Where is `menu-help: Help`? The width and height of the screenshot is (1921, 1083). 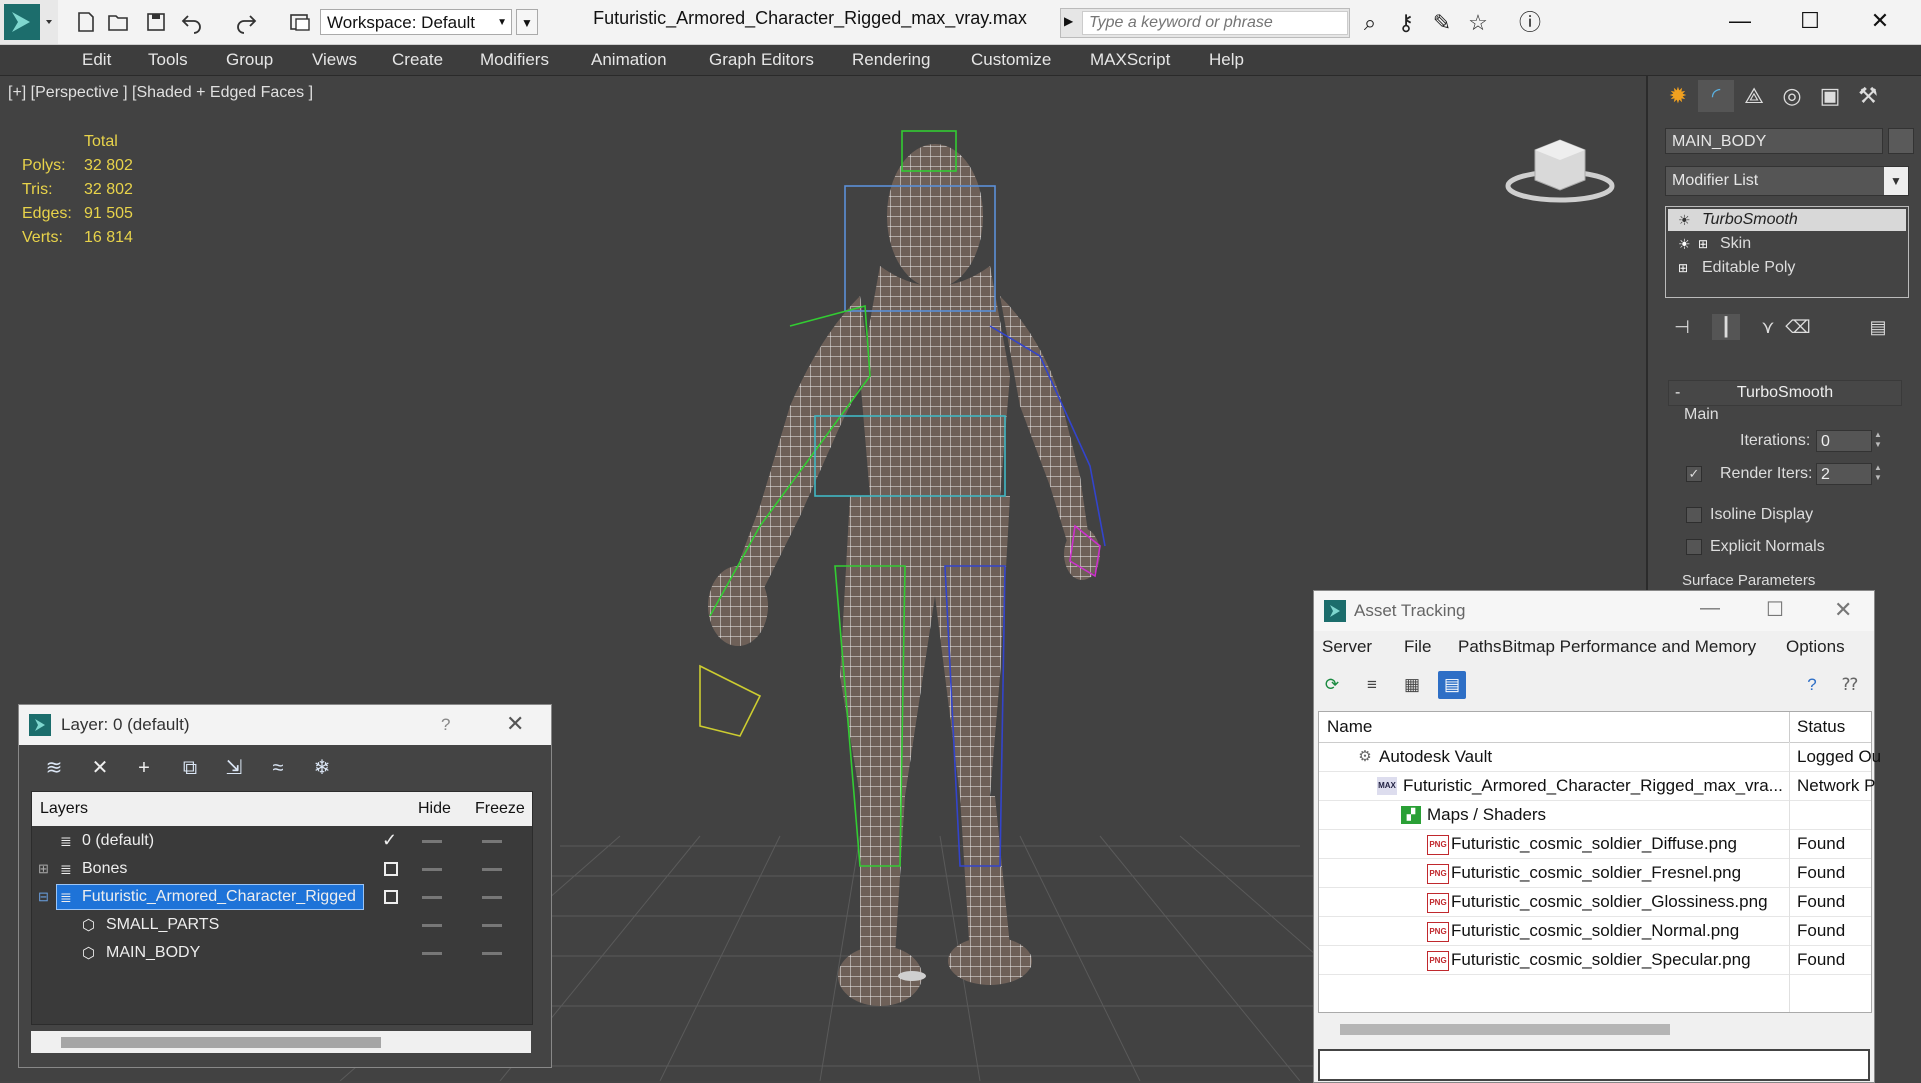
menu-help: Help is located at coordinates (1226, 60).